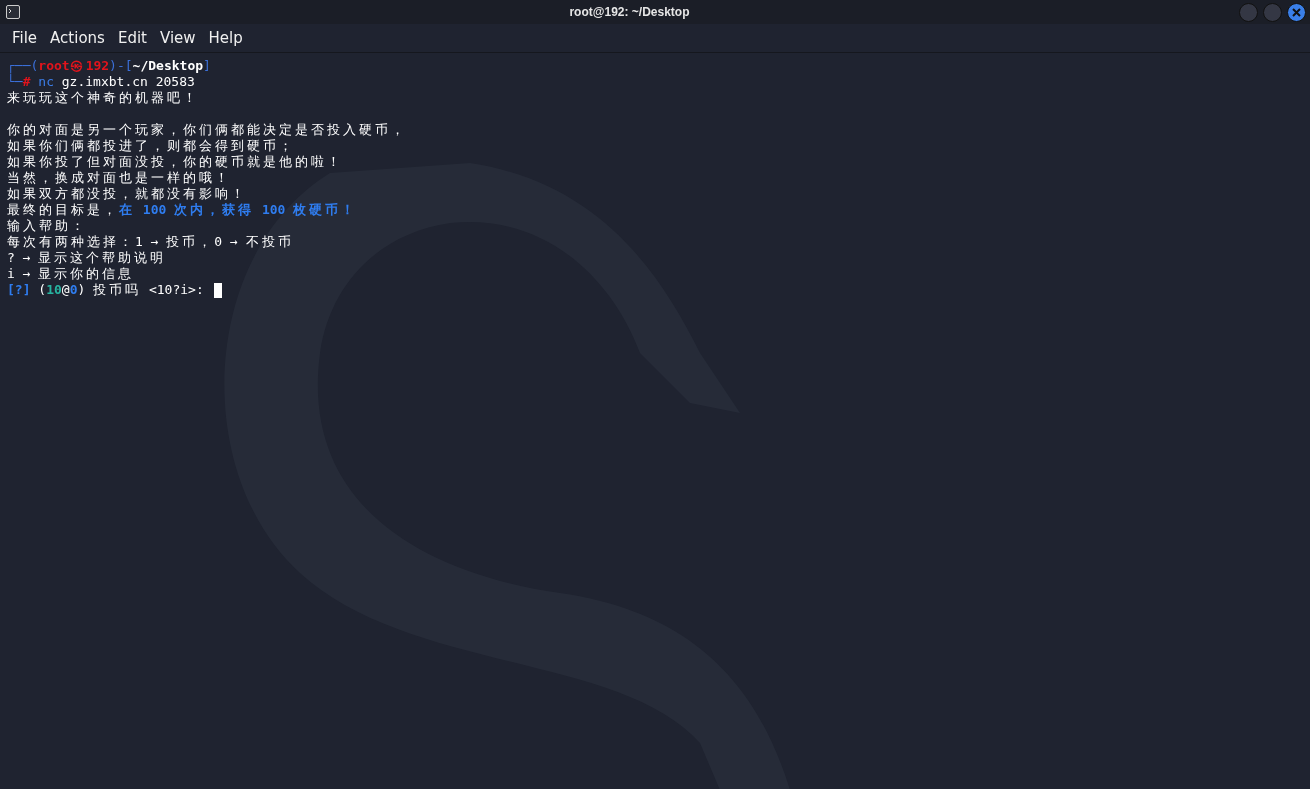 The image size is (1310, 789). I want to click on terminal-icon, so click(13, 12).